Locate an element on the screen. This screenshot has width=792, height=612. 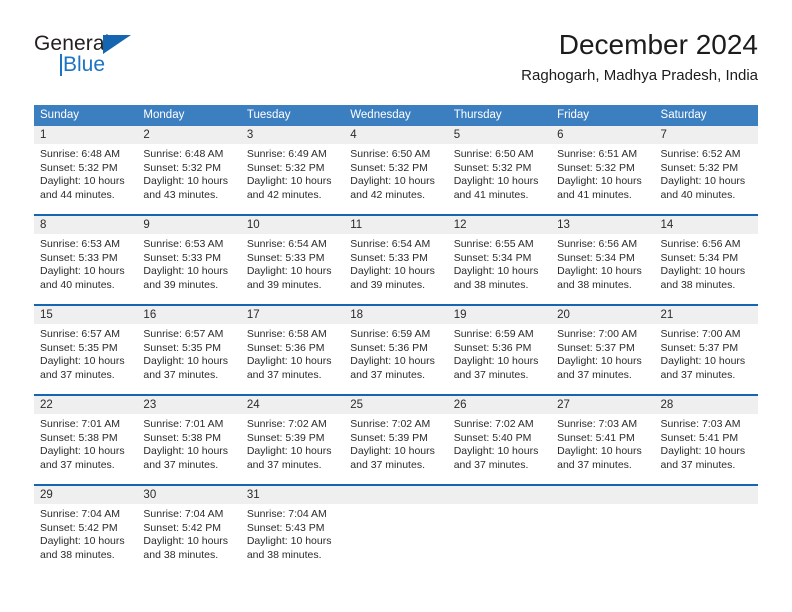
day-number: 9 is located at coordinates (146, 225).